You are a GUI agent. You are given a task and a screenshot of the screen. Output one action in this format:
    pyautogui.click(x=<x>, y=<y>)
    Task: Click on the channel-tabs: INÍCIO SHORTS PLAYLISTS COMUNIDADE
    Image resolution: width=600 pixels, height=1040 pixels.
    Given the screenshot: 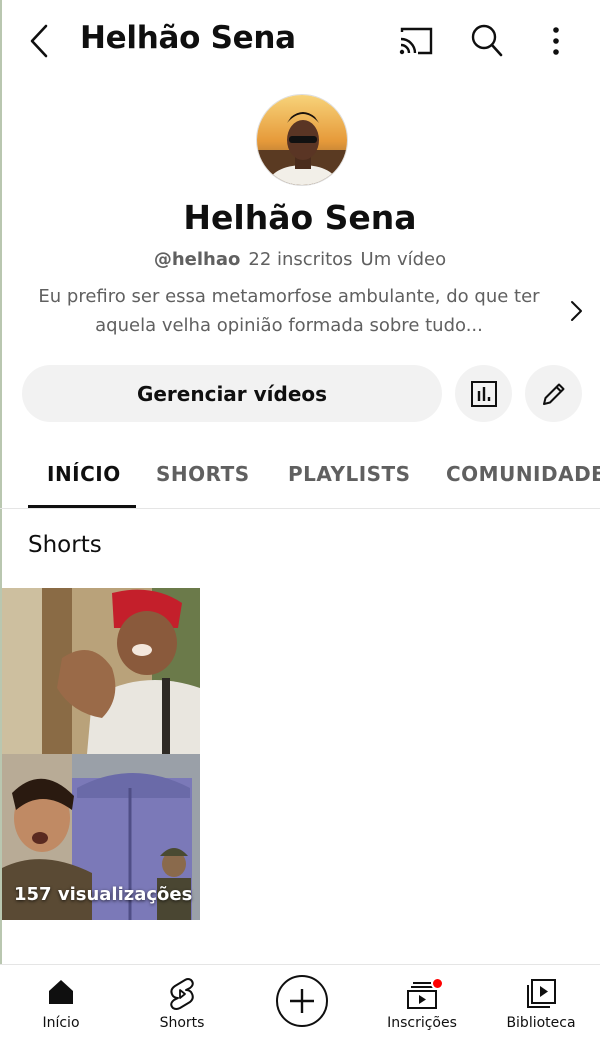 What is the action you would take?
    pyautogui.click(x=300, y=474)
    